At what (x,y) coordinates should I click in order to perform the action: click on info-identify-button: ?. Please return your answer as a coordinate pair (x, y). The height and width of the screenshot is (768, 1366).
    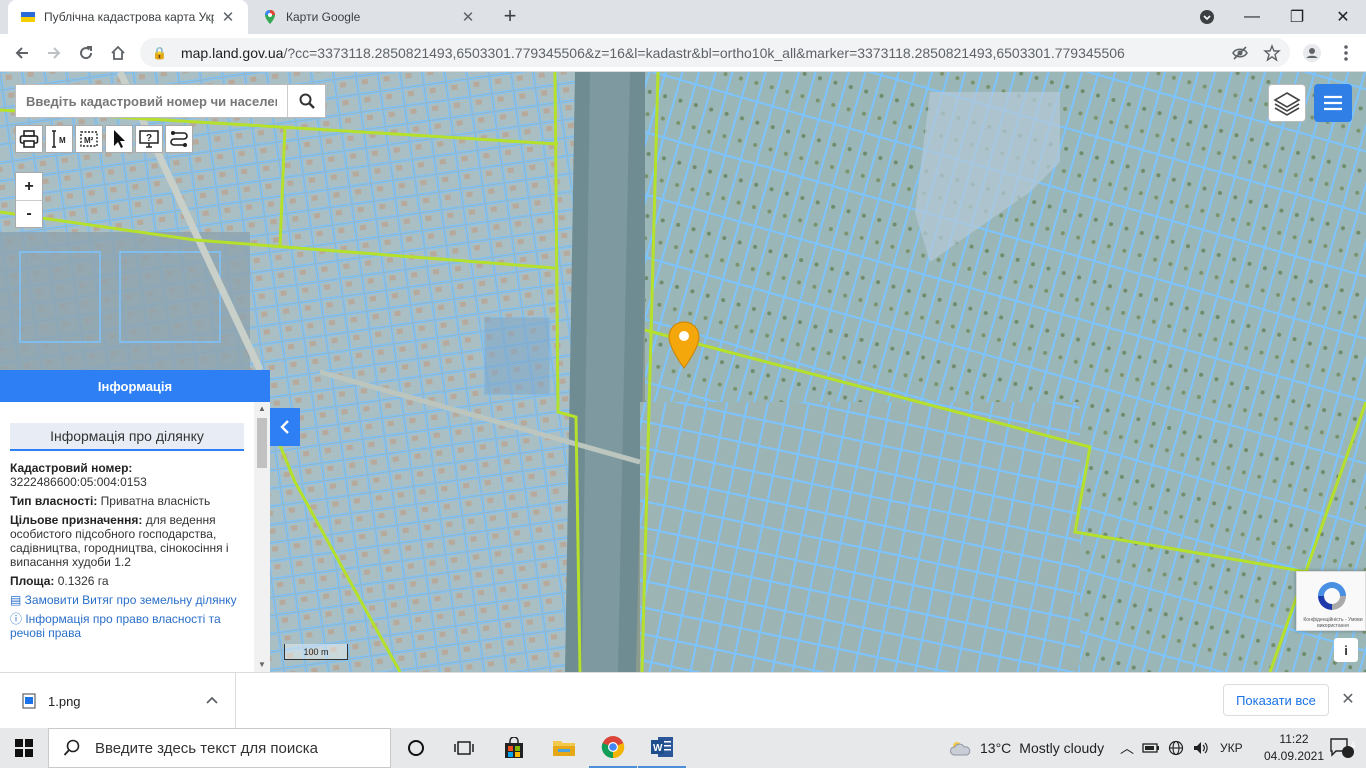
    Looking at the image, I should click on (149, 139).